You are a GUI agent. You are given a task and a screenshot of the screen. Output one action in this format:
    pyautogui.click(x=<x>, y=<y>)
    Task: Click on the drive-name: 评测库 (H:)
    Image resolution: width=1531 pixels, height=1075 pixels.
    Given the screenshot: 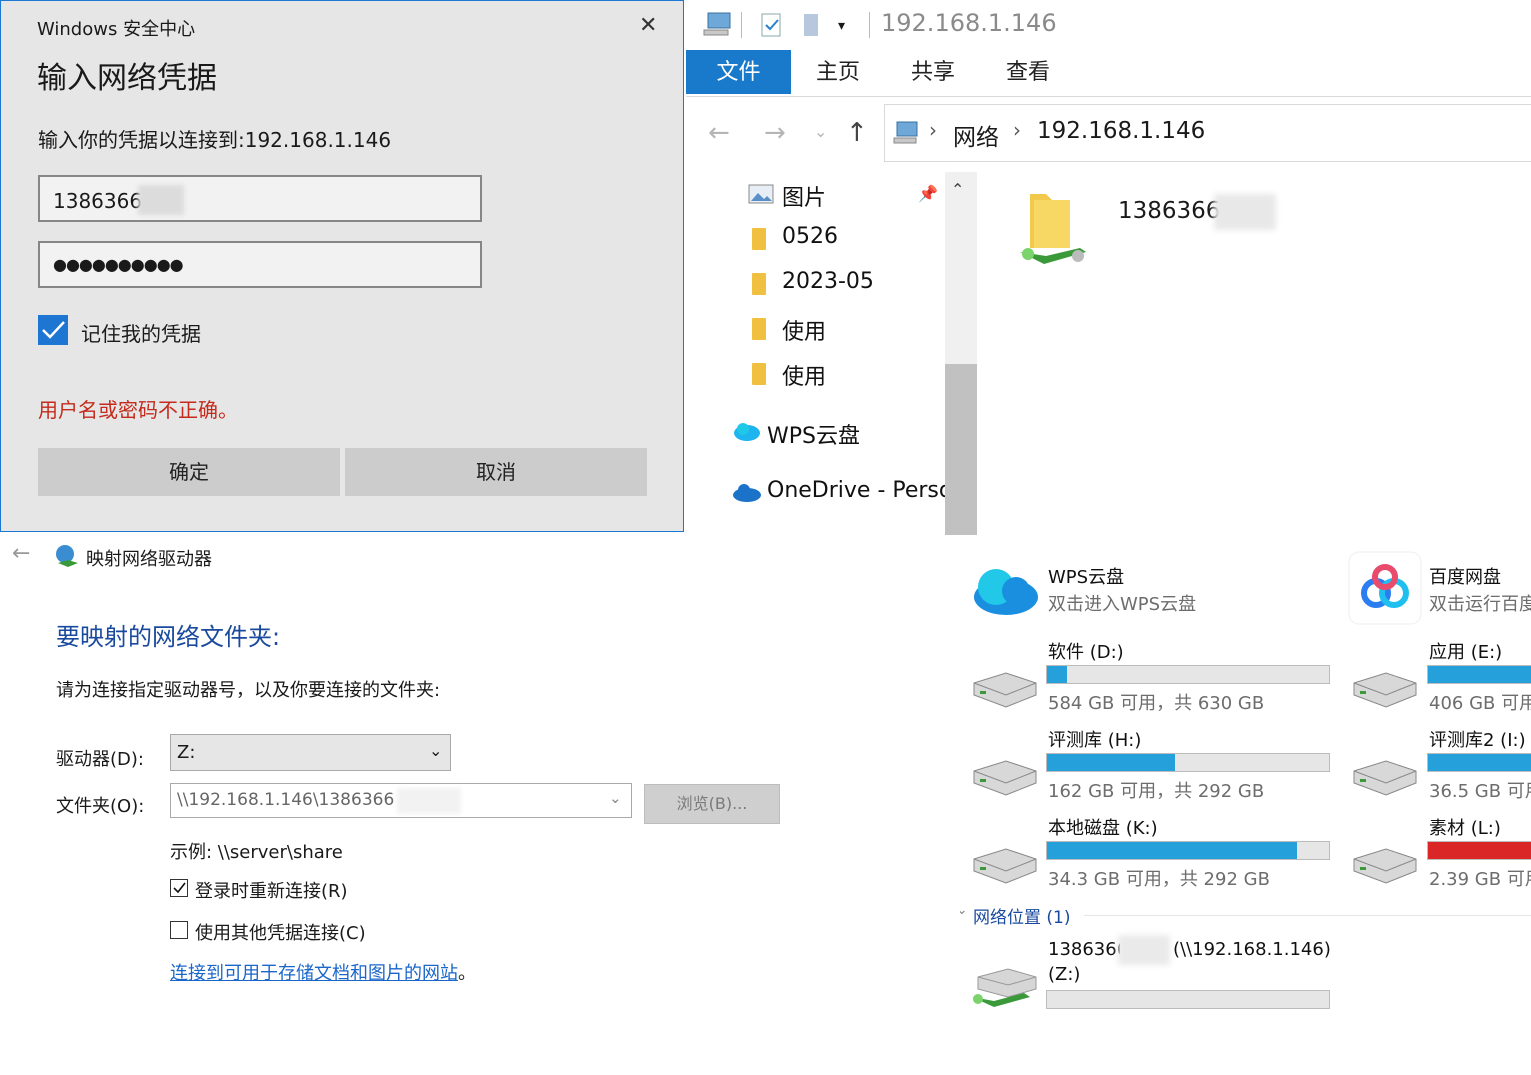 What is the action you would take?
    pyautogui.click(x=1094, y=739)
    